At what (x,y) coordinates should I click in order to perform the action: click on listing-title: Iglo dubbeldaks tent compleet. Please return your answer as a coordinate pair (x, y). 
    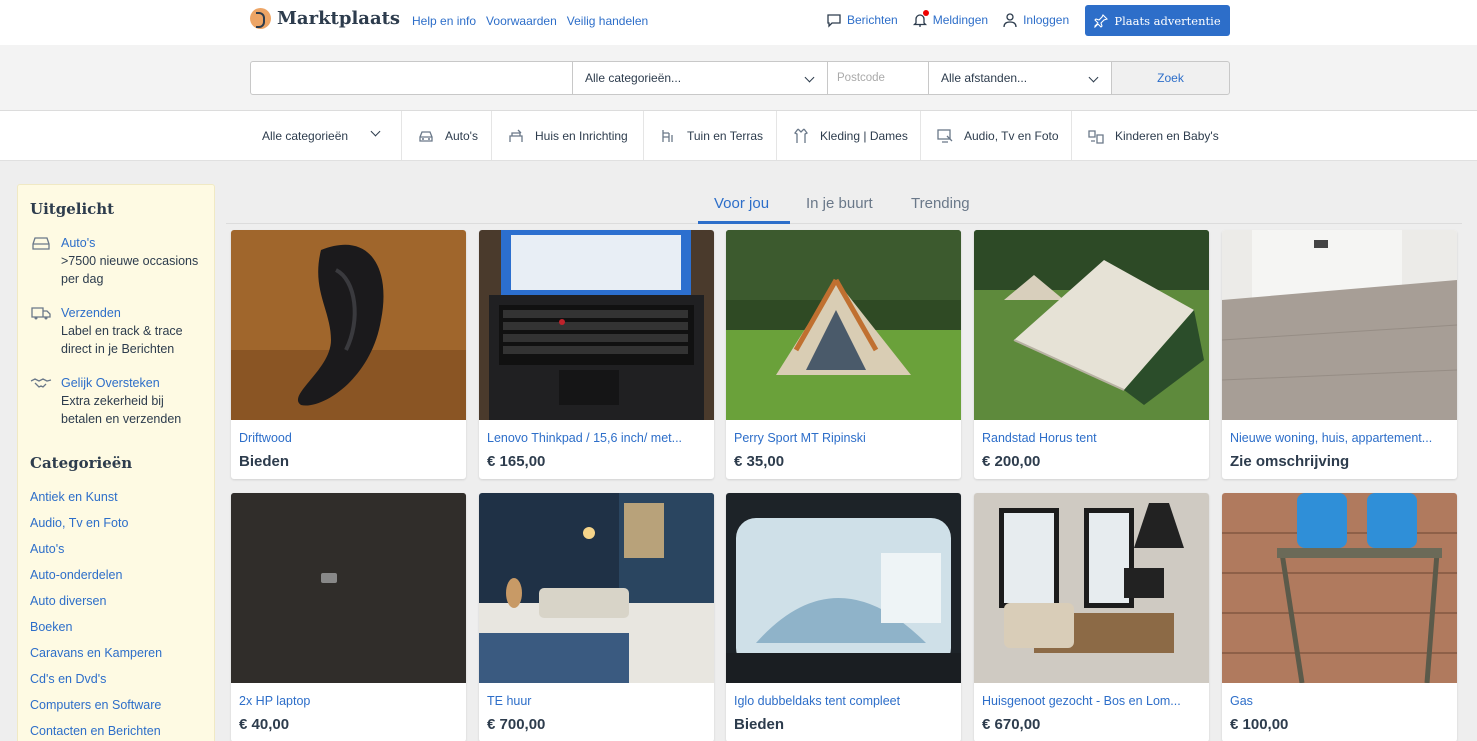
    Looking at the image, I should click on (844, 701).